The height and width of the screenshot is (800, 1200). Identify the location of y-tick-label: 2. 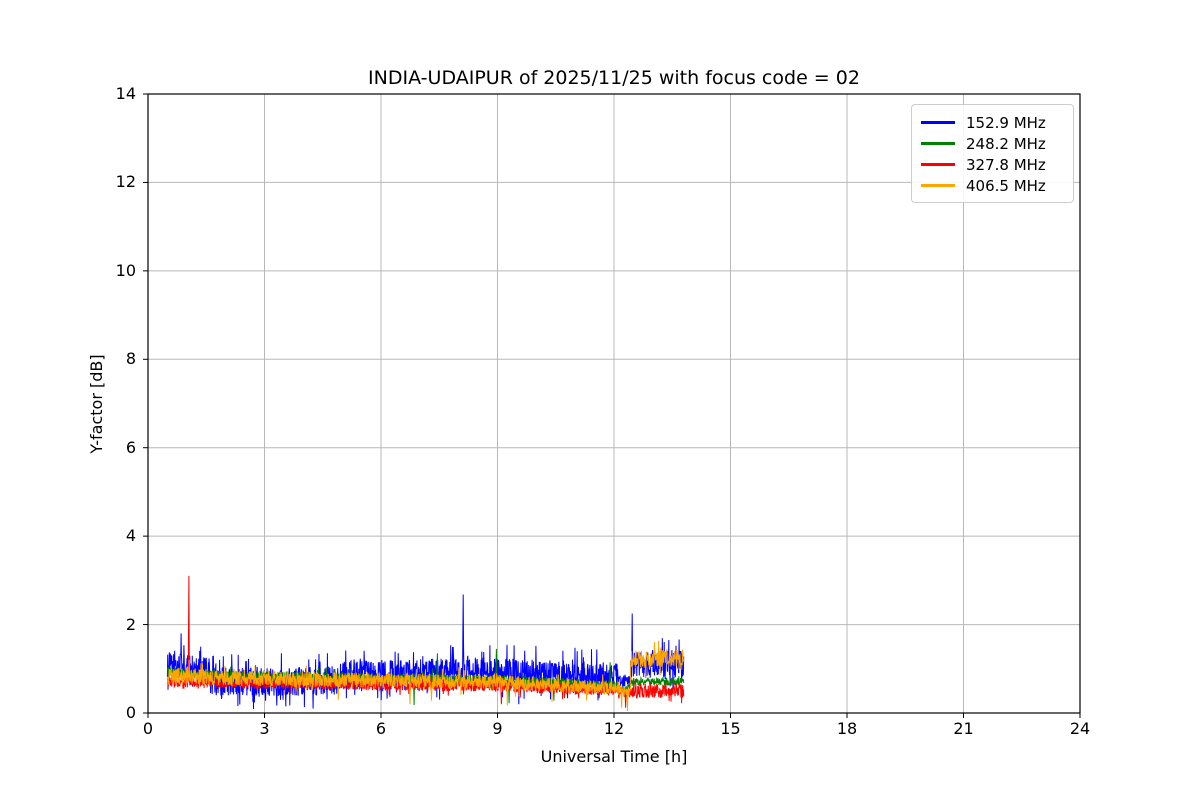
(130, 624).